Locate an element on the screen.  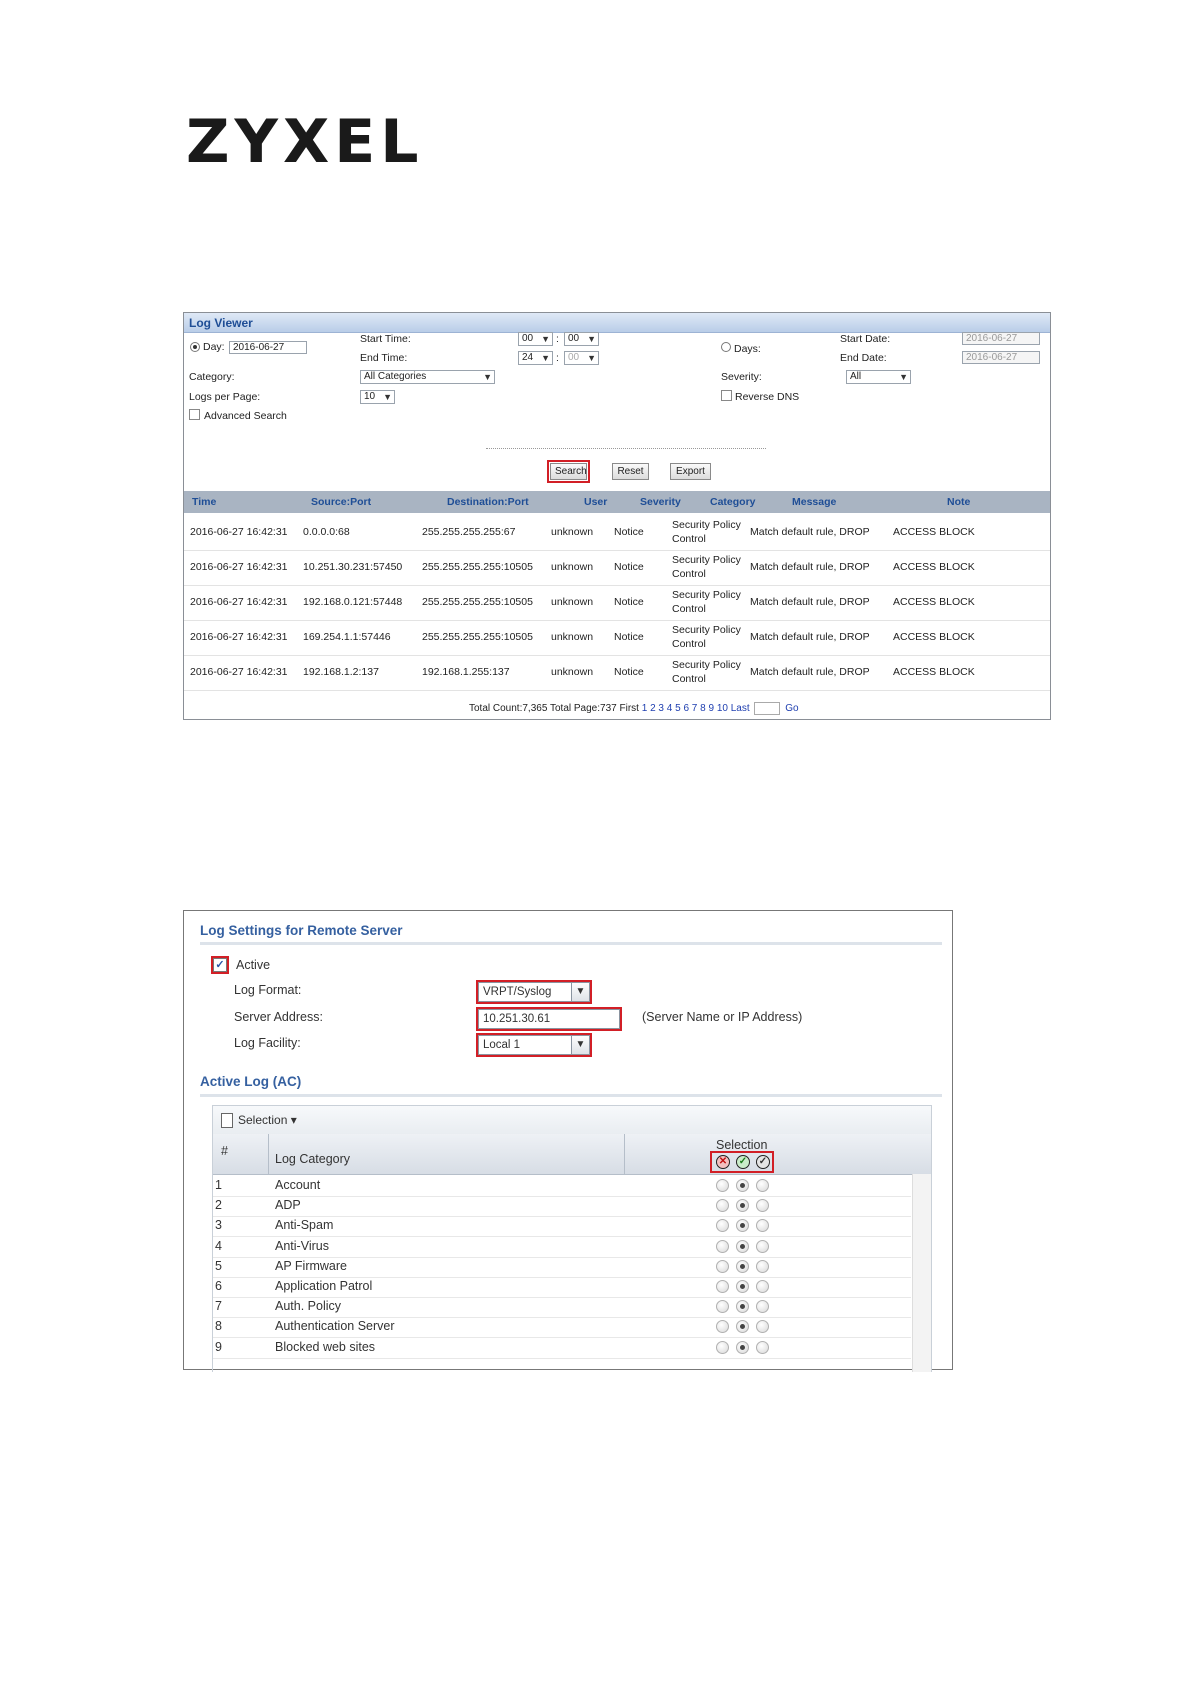
reverse-dns-label: Reverse DNS is located at coordinates (767, 397).